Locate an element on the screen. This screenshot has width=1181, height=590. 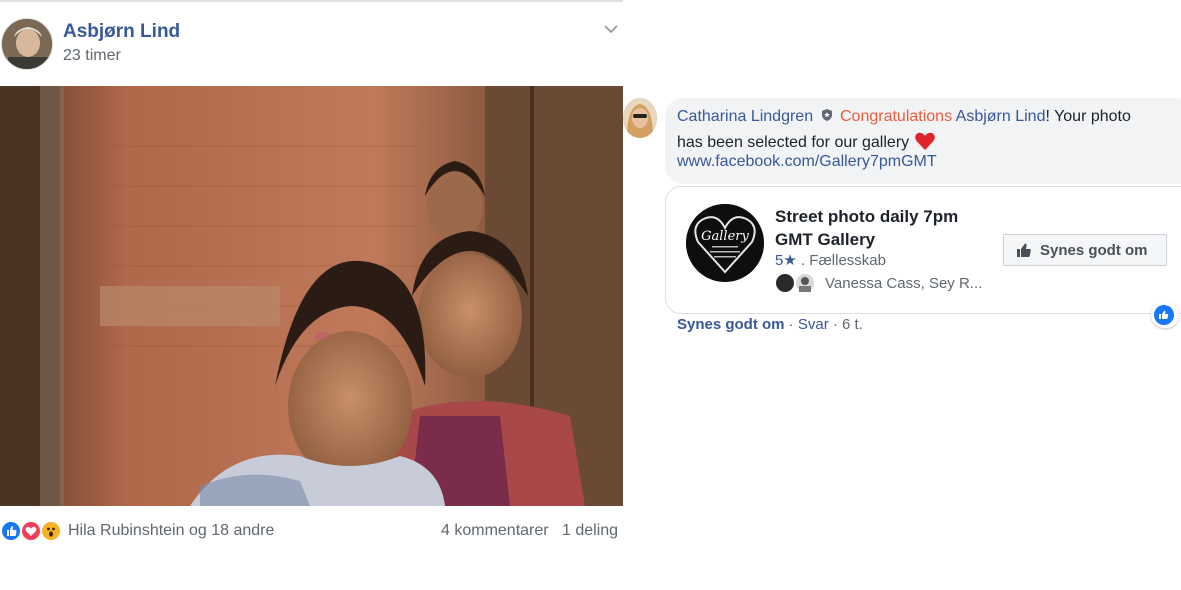
reply-link: Svar is located at coordinates (813, 324).